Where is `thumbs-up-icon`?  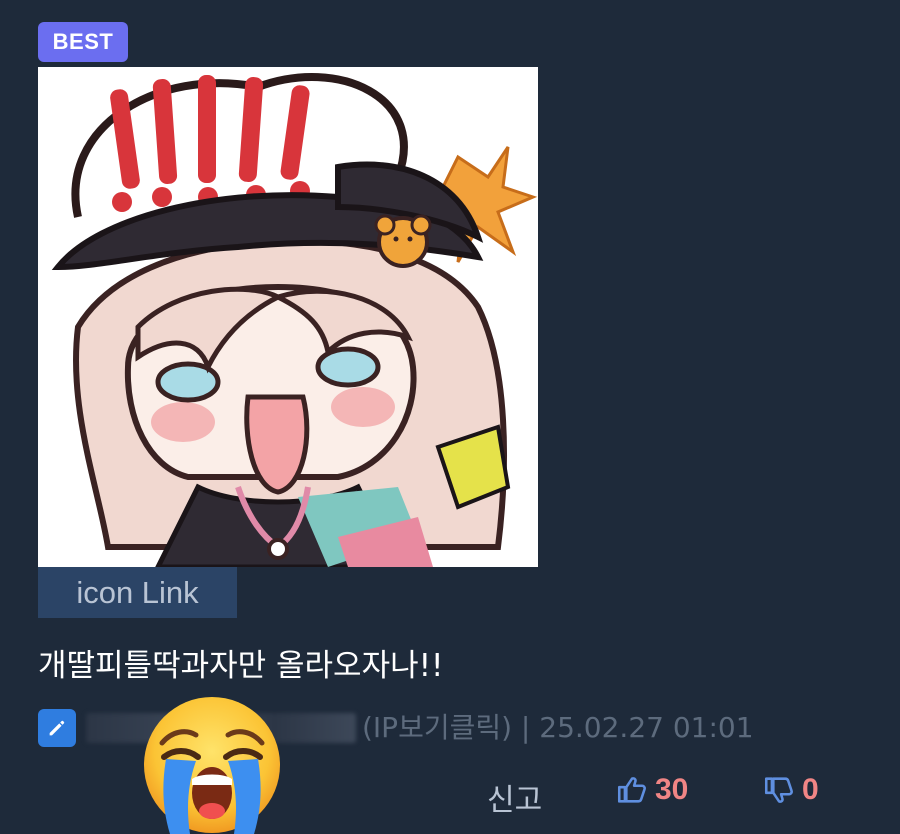 thumbs-up-icon is located at coordinates (631, 790).